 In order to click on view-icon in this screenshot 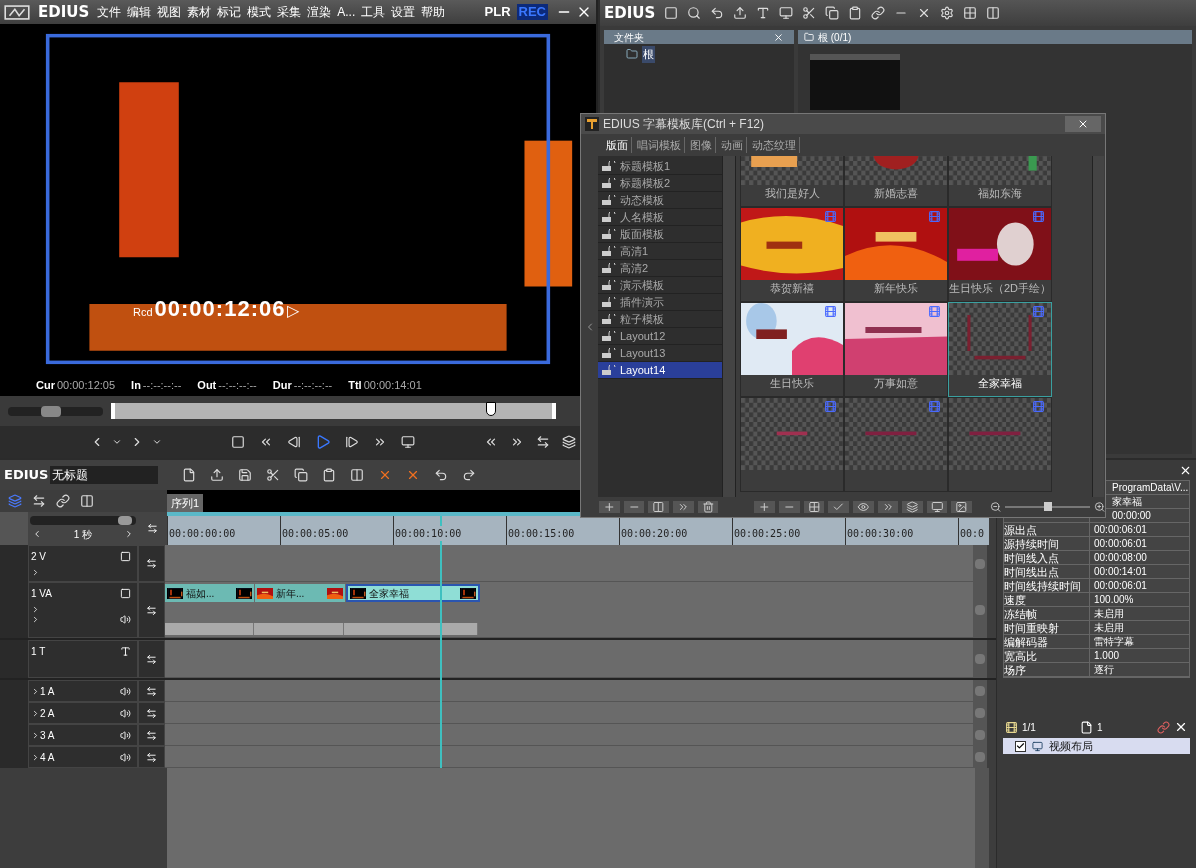, I will do `click(970, 13)`.